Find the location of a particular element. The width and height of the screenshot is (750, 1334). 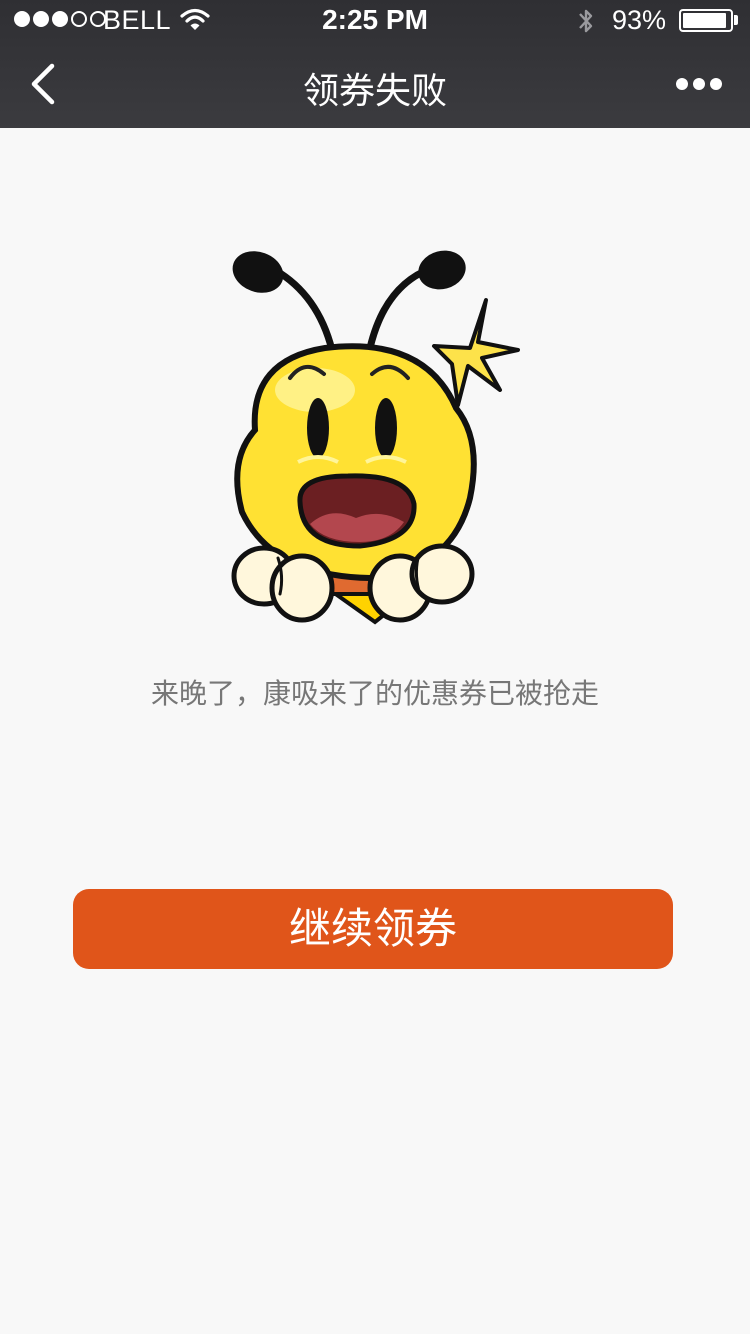

more-button is located at coordinates (699, 84).